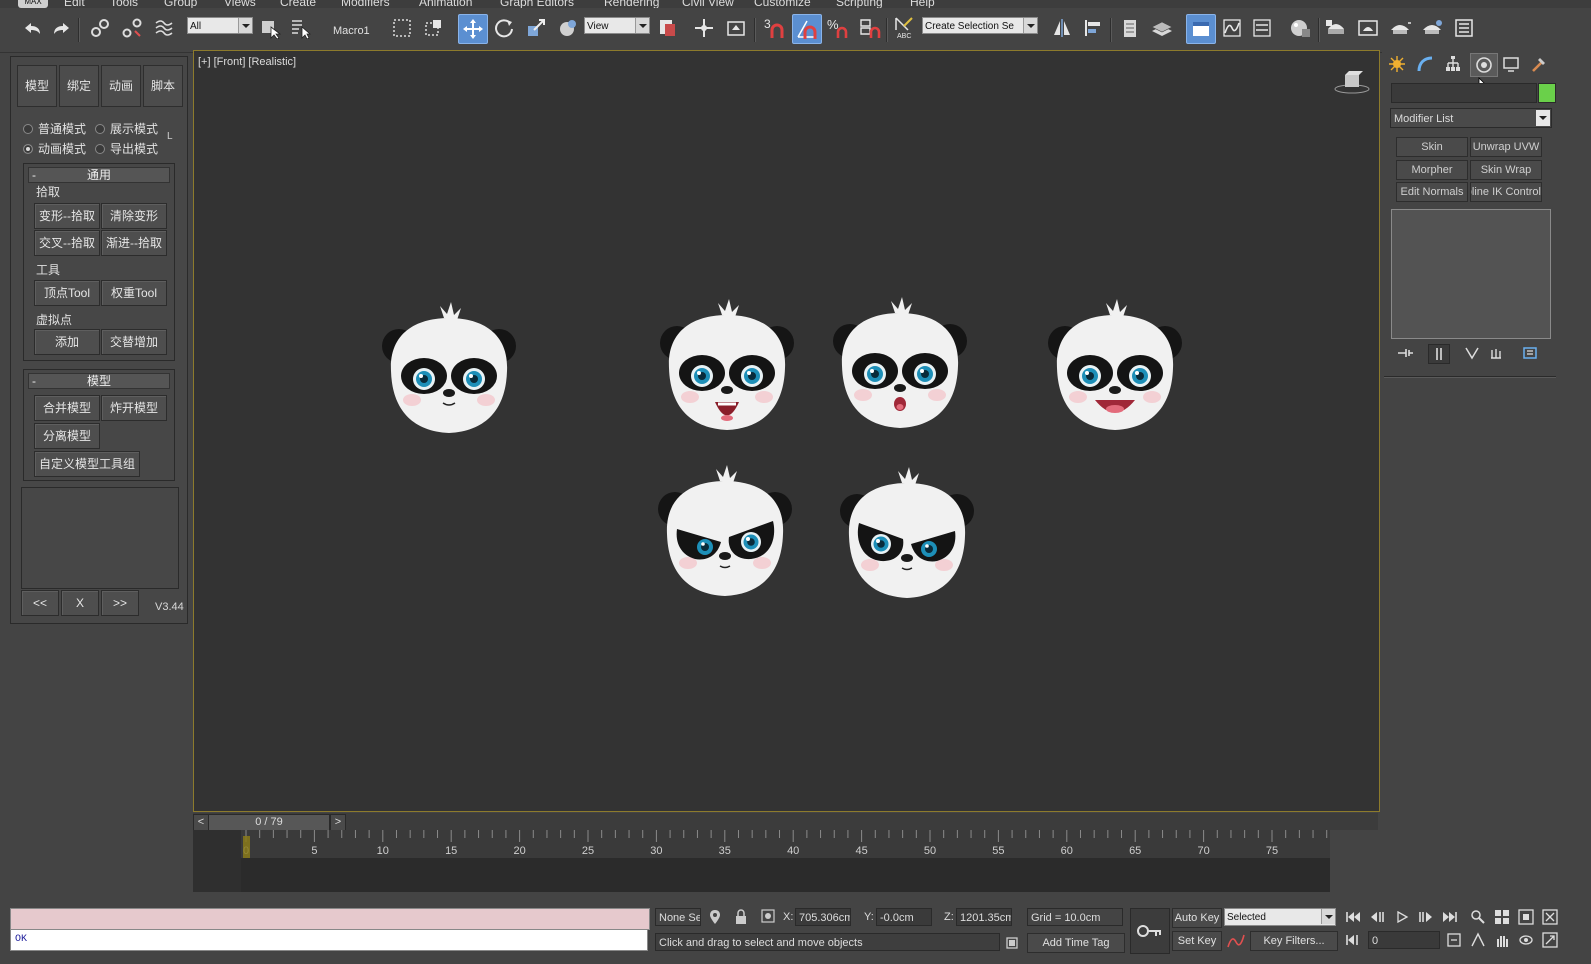 Image resolution: width=1591 pixels, height=964 pixels. Describe the element at coordinates (134, 408) in the screenshot. I see `explode-model-button: 炸开模型` at that location.